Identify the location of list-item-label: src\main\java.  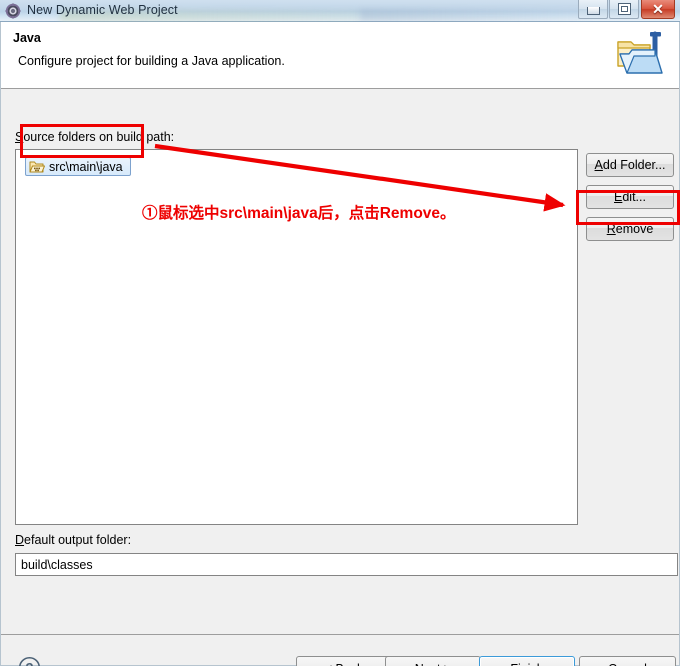
(86, 166).